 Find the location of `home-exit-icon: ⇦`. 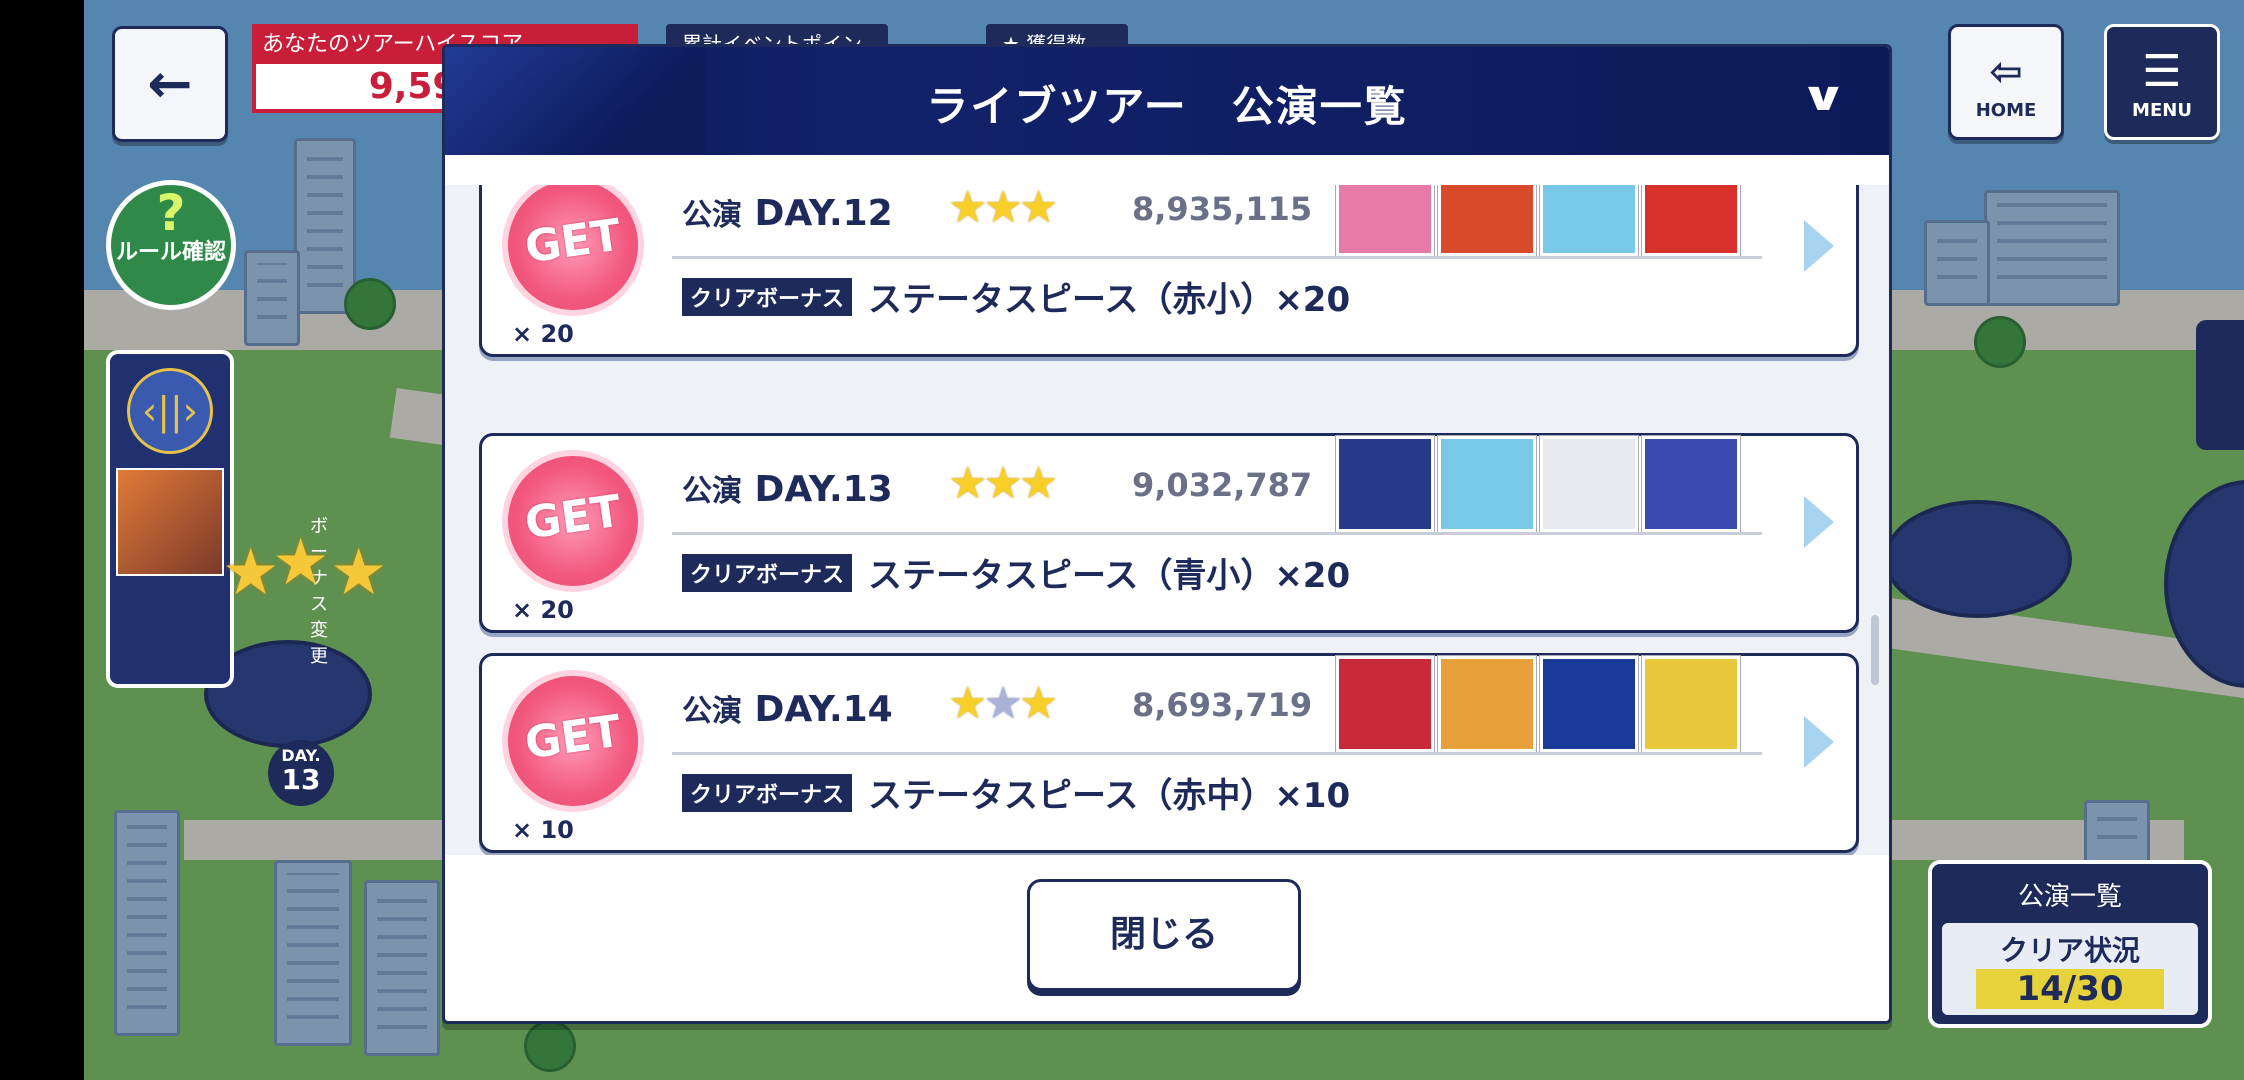

home-exit-icon: ⇦ is located at coordinates (2006, 71).